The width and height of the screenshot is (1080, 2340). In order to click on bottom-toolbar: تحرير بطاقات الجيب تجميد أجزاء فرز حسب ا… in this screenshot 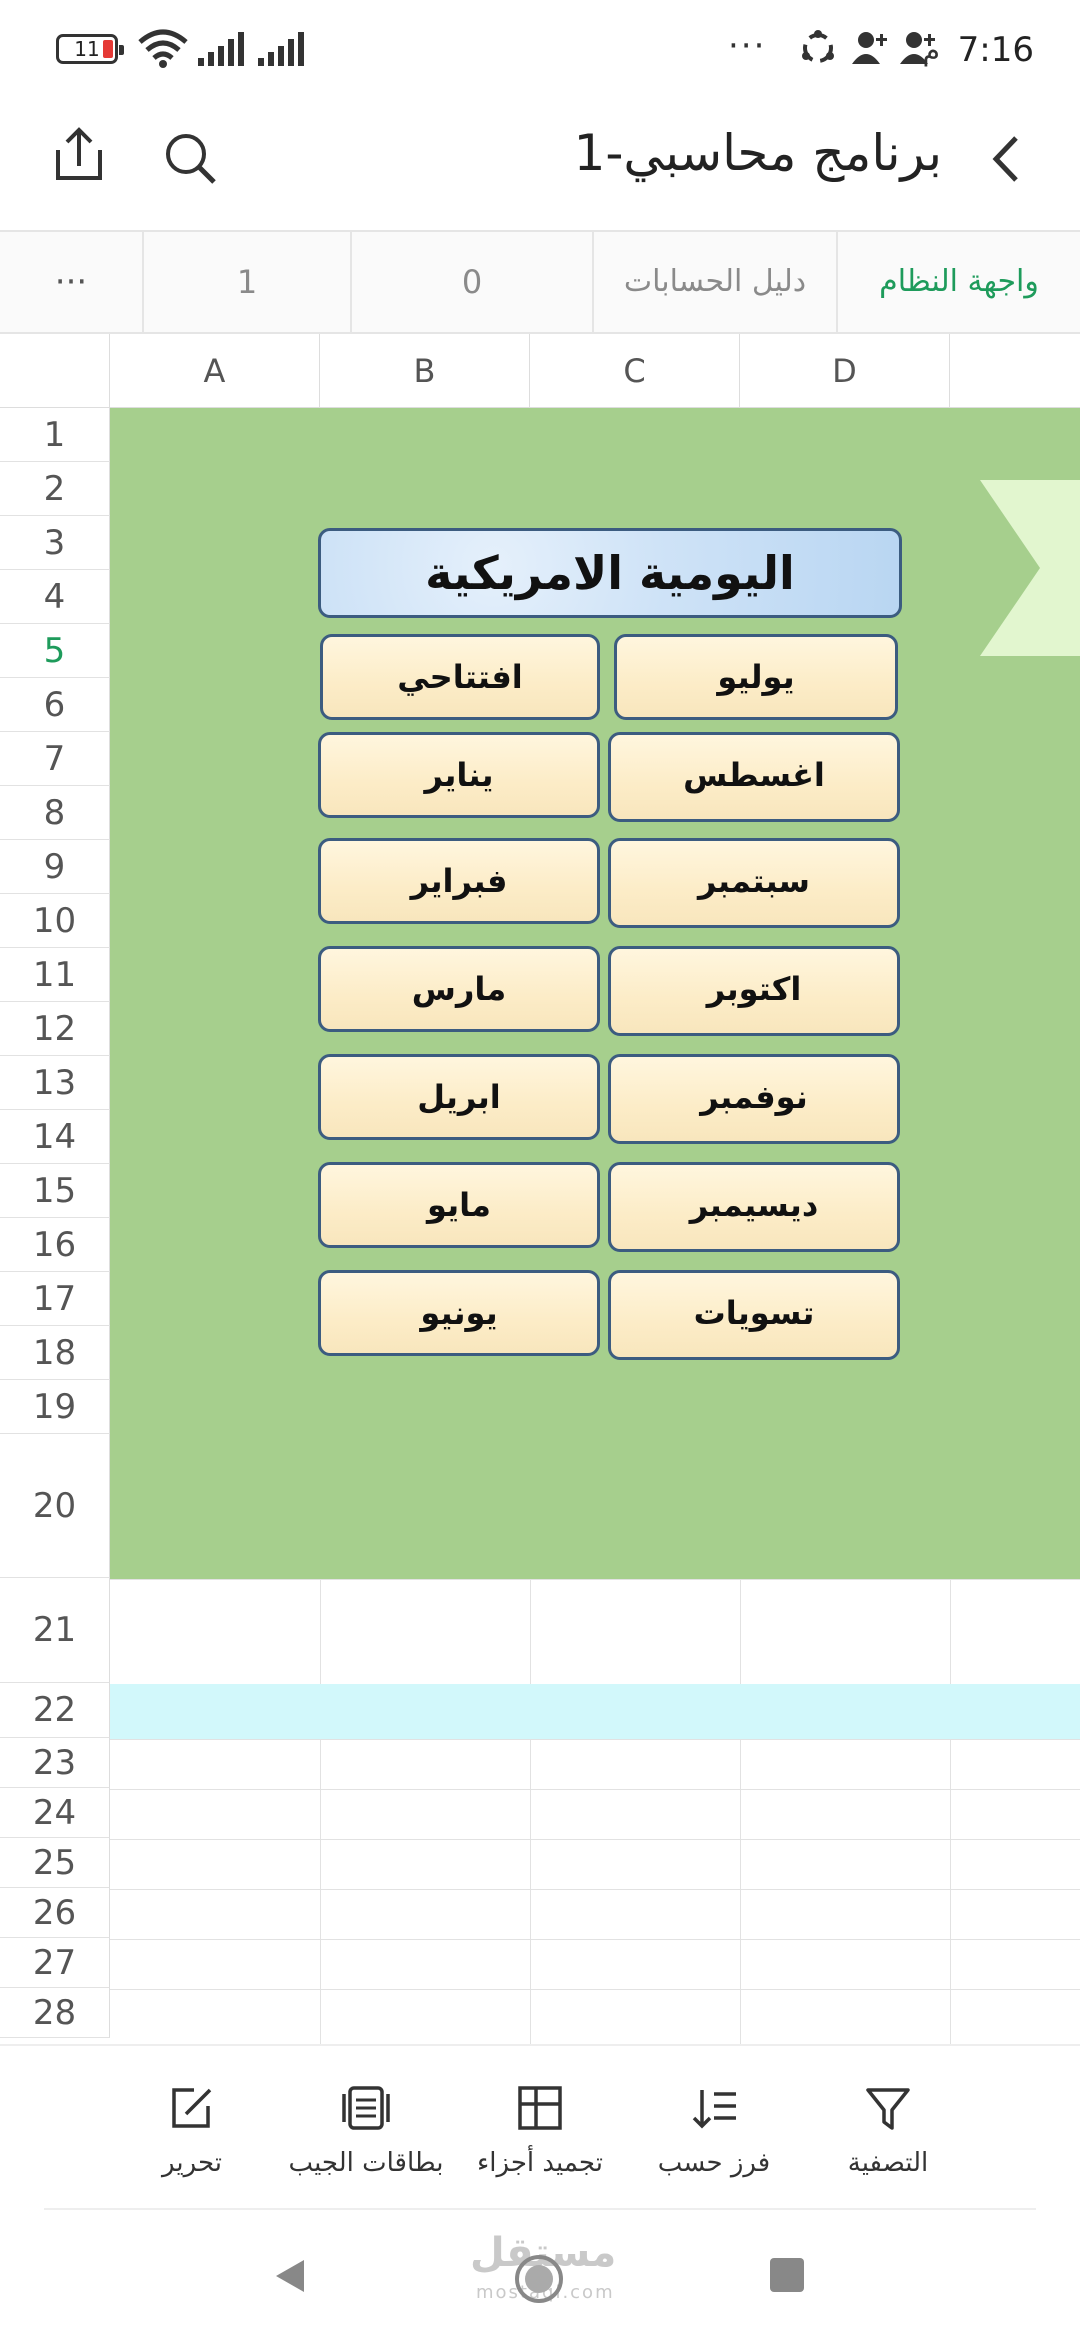, I will do `click(540, 2127)`.